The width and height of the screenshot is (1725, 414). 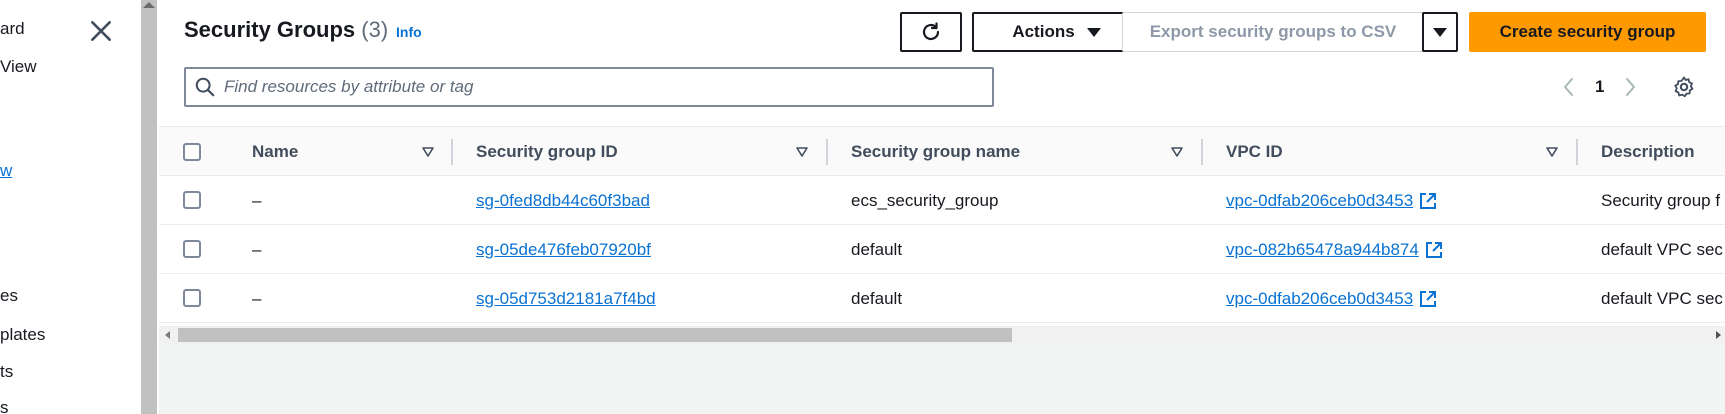 What do you see at coordinates (167, 335) in the screenshot?
I see `scroll-left-arrow-icon` at bounding box center [167, 335].